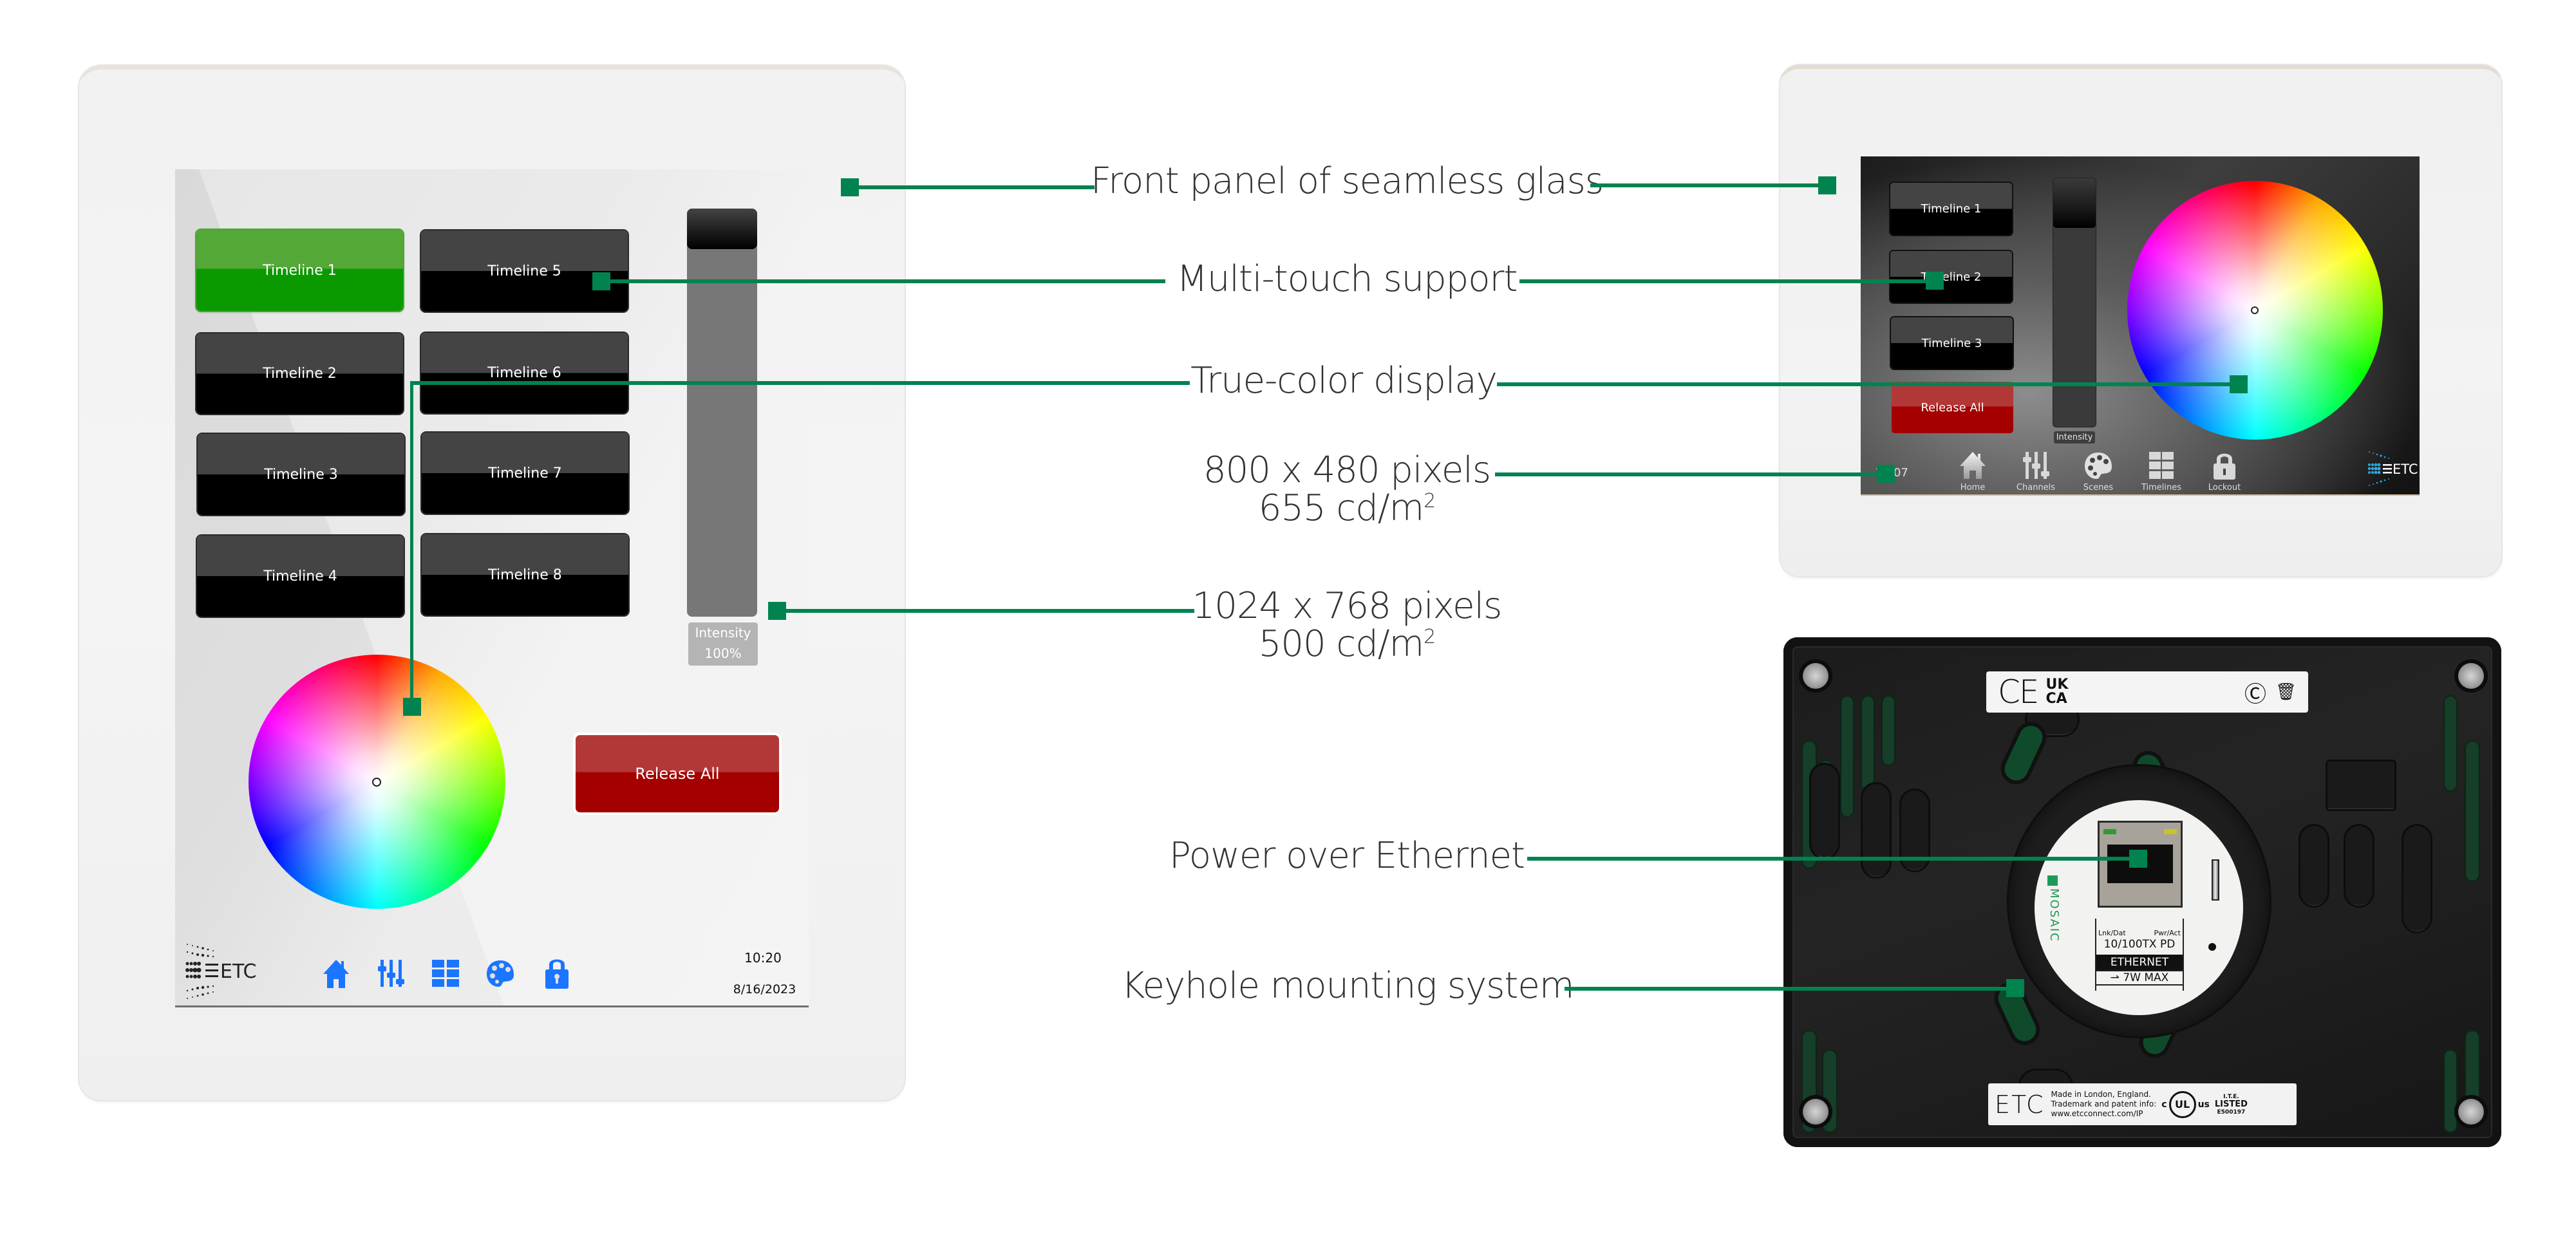 The height and width of the screenshot is (1234, 2576). What do you see at coordinates (723, 653) in the screenshot?
I see `intensity-value: 100%` at bounding box center [723, 653].